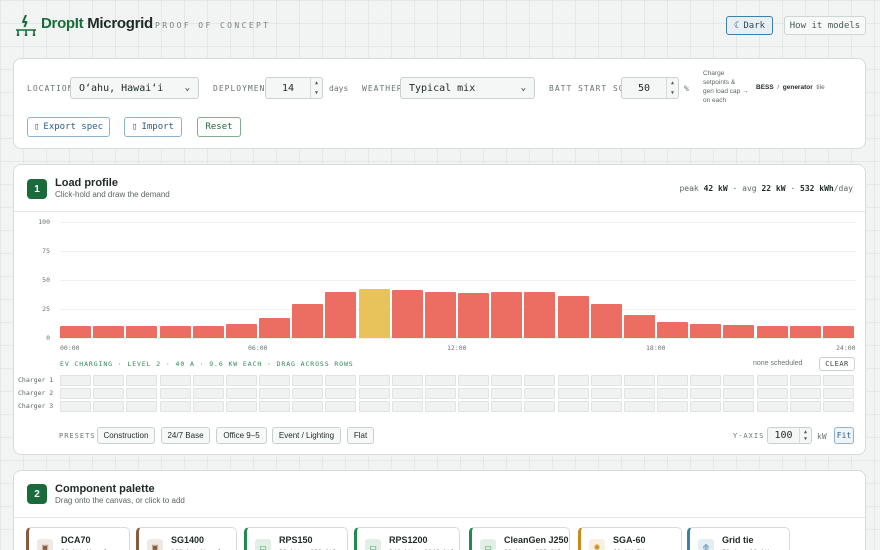  I want to click on how-it-models-button: How it models, so click(825, 25).